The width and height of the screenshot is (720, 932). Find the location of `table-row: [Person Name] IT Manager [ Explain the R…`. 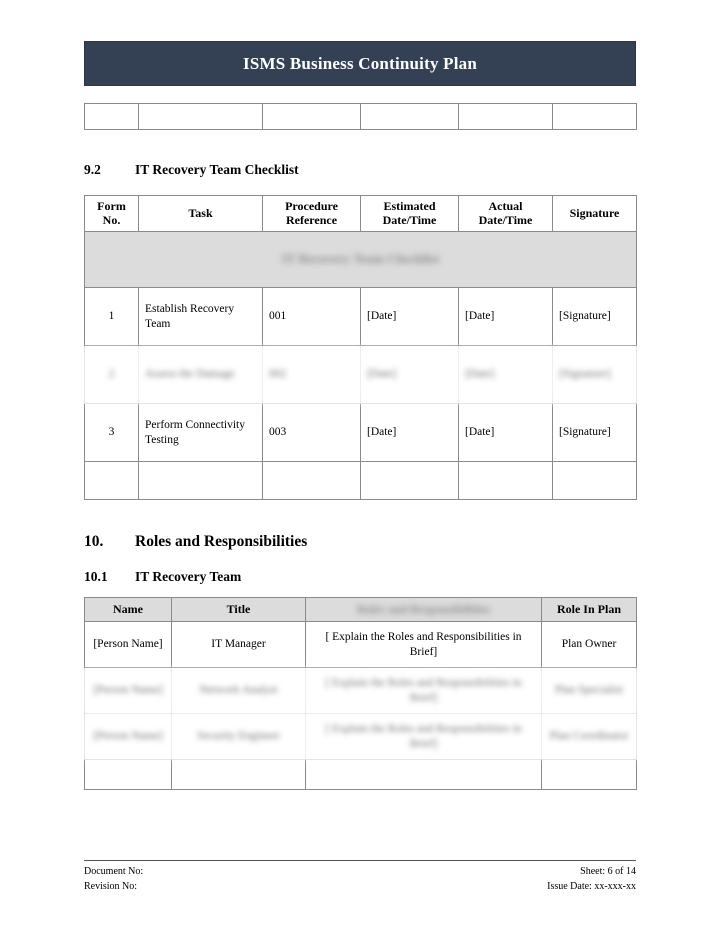

table-row: [Person Name] IT Manager [ Explain the R… is located at coordinates (360, 644).